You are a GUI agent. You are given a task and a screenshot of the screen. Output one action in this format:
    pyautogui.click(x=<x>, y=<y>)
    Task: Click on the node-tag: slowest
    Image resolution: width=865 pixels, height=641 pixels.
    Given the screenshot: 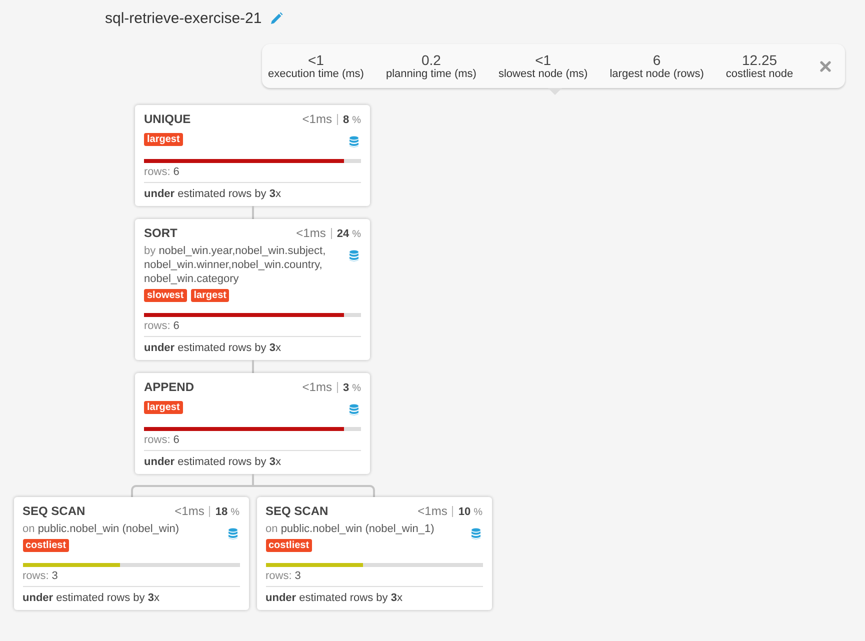 What is the action you would take?
    pyautogui.click(x=165, y=295)
    